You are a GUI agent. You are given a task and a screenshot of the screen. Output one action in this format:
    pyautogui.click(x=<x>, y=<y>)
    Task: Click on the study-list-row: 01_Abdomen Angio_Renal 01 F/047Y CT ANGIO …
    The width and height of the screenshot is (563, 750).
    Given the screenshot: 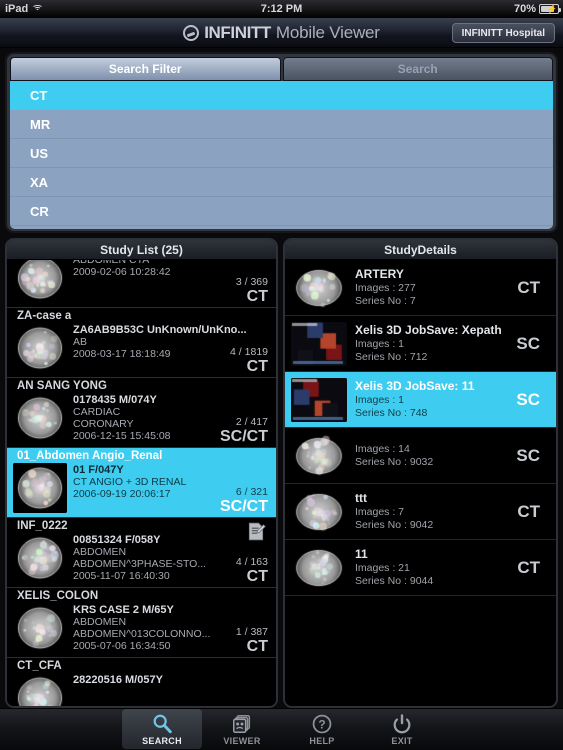 What is the action you would take?
    pyautogui.click(x=141, y=483)
    